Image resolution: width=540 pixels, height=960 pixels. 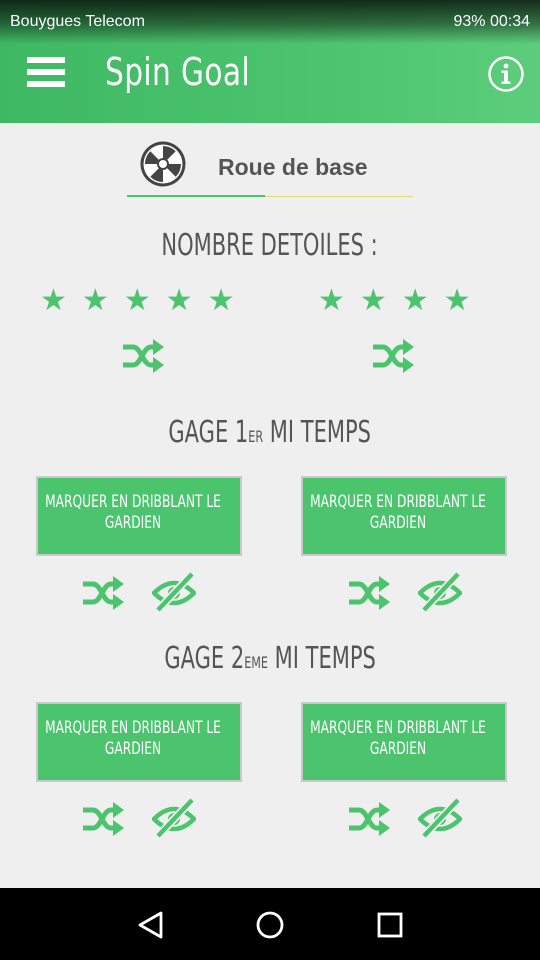 What do you see at coordinates (509, 21) in the screenshot?
I see `clock: 00:34` at bounding box center [509, 21].